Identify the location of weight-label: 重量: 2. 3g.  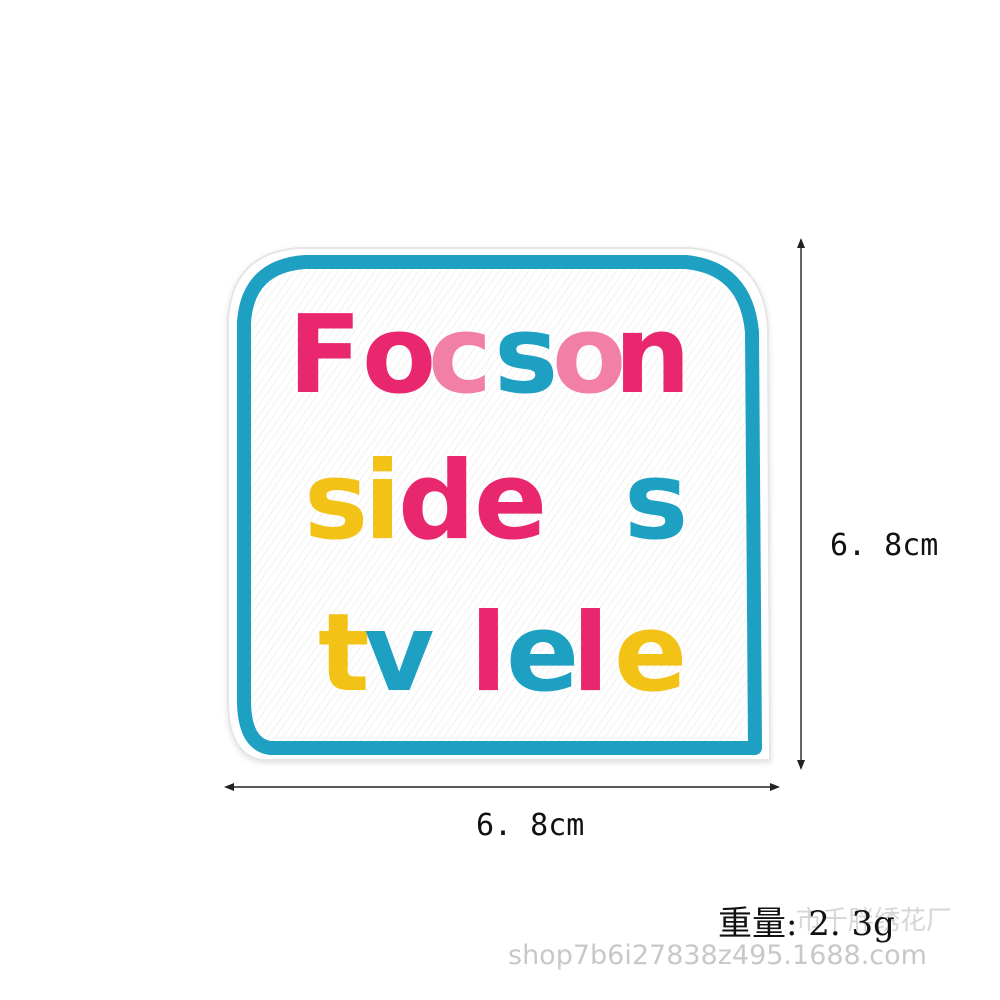
(806, 924).